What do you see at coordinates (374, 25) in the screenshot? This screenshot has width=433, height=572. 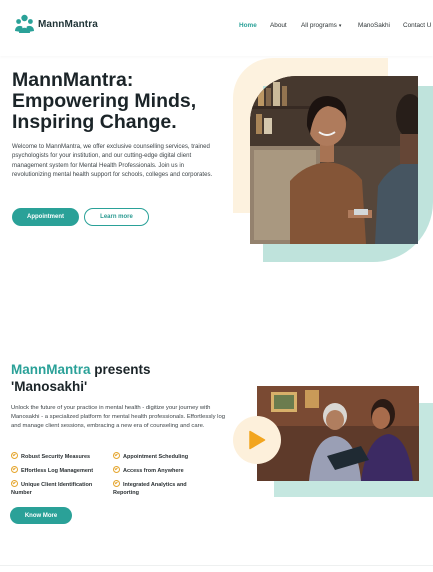 I see `nav-manosakhi: ManoSakhi` at bounding box center [374, 25].